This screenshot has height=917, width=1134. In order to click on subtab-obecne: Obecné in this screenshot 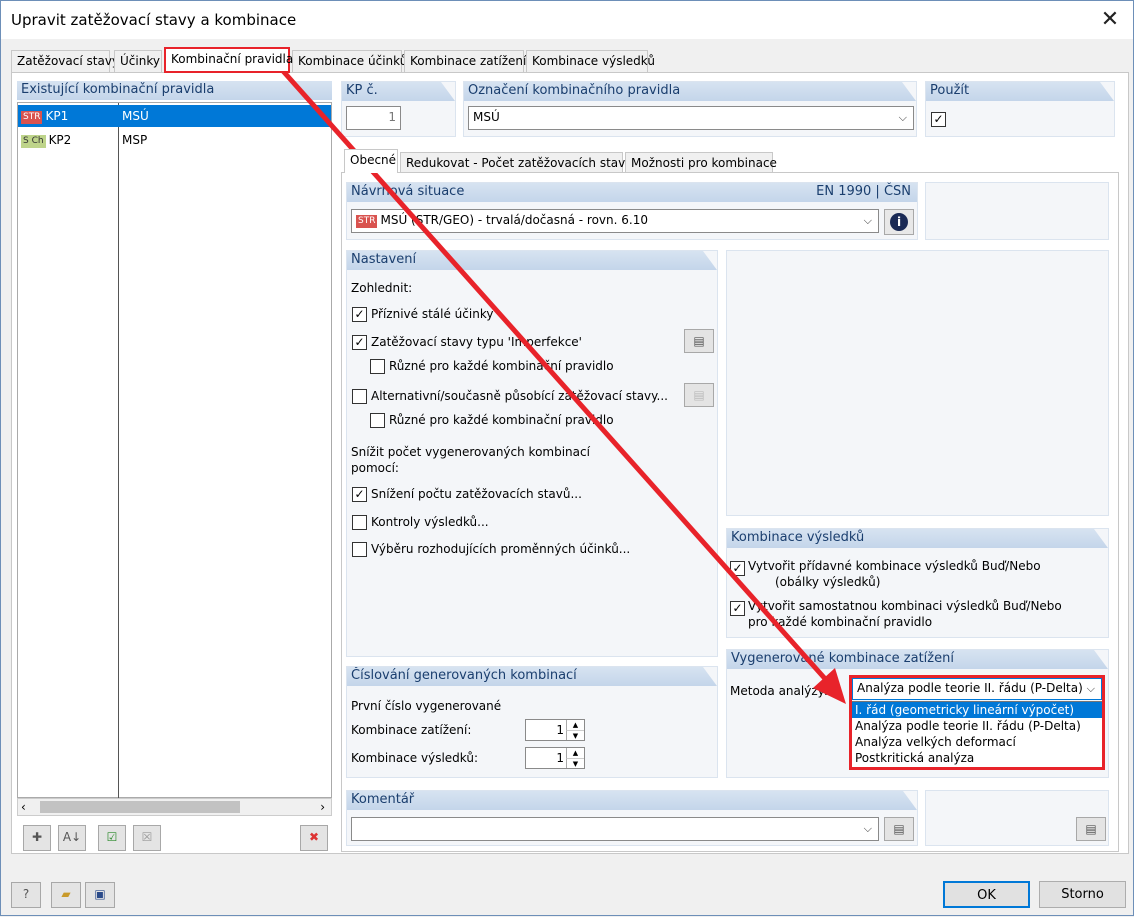, I will do `click(371, 161)`.